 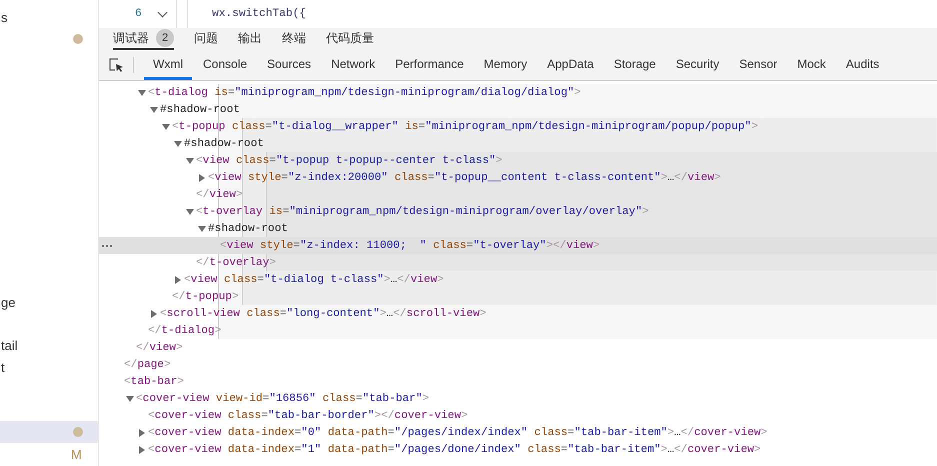 What do you see at coordinates (206, 39) in the screenshot?
I see `panel-tab: 问题` at bounding box center [206, 39].